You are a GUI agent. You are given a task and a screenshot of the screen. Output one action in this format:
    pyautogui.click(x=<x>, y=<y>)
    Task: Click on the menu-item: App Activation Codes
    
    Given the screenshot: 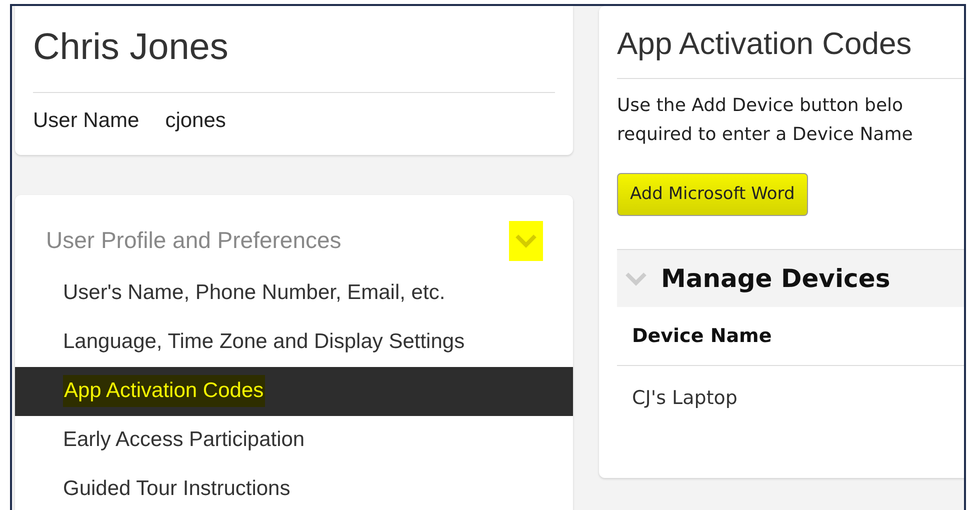 What is the action you would take?
    pyautogui.click(x=294, y=391)
    